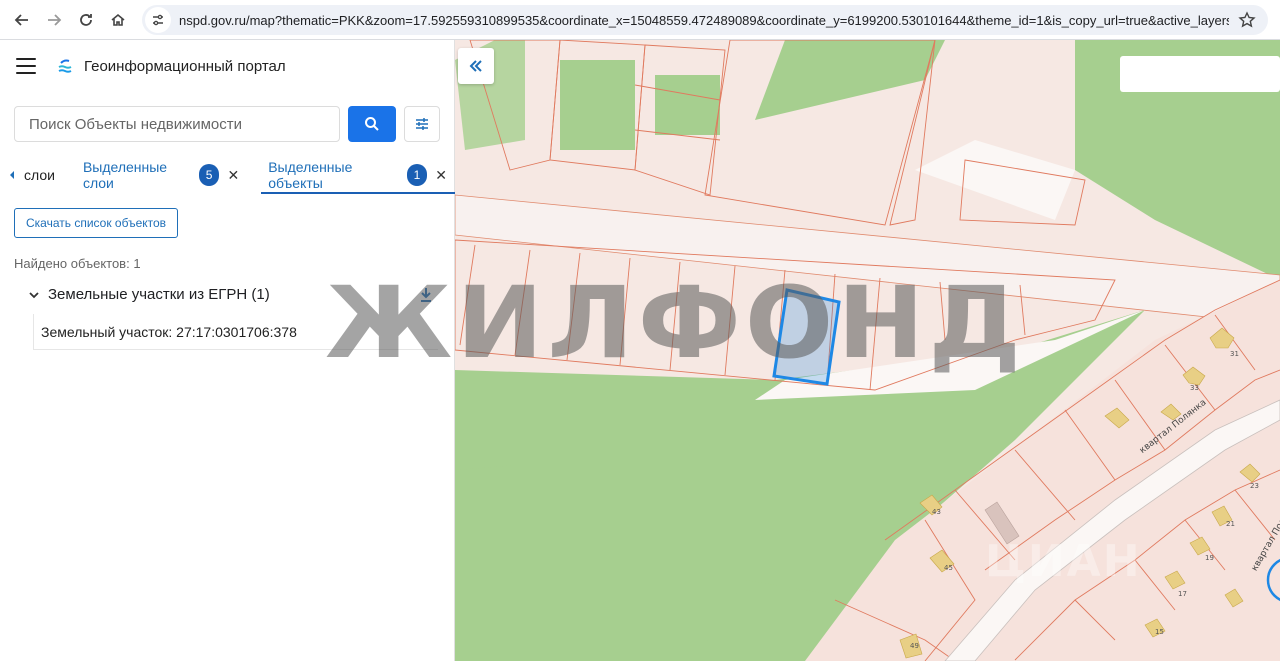 This screenshot has width=1280, height=661. What do you see at coordinates (125, 175) in the screenshot?
I see `tab-label: Выделенные слои` at bounding box center [125, 175].